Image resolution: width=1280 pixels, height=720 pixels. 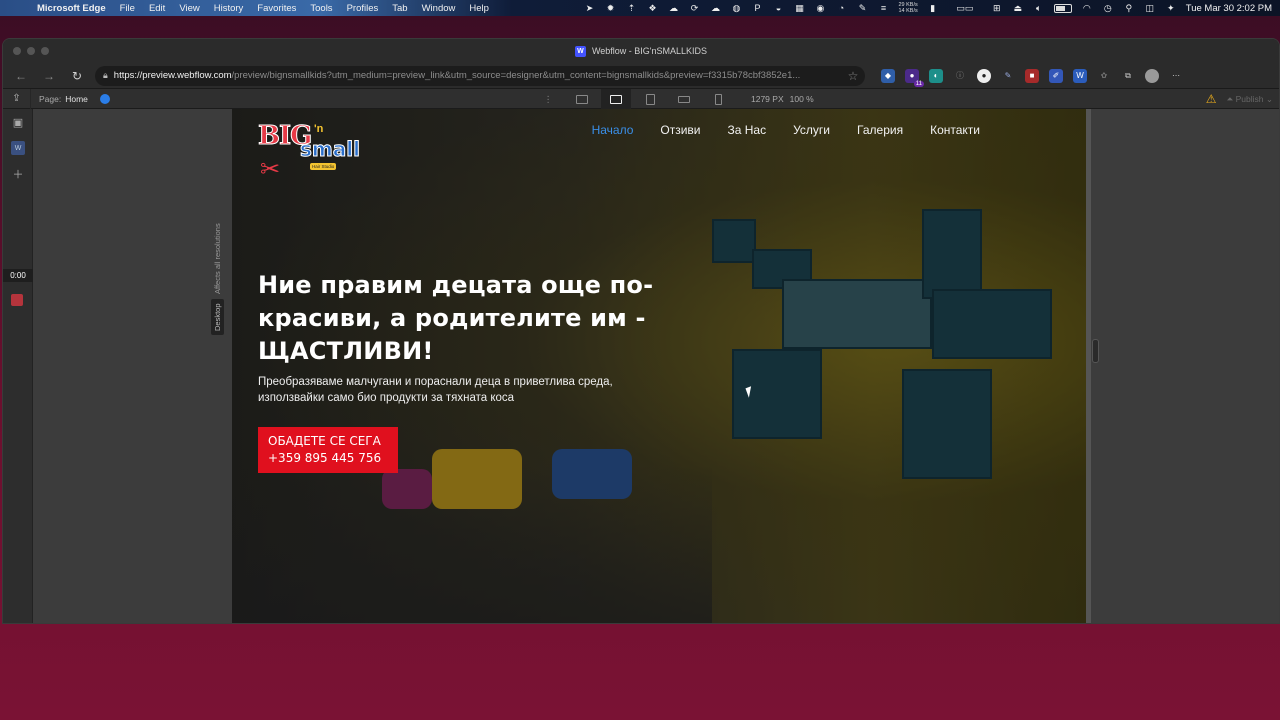 I want to click on battery-icon, so click(x=1062, y=8).